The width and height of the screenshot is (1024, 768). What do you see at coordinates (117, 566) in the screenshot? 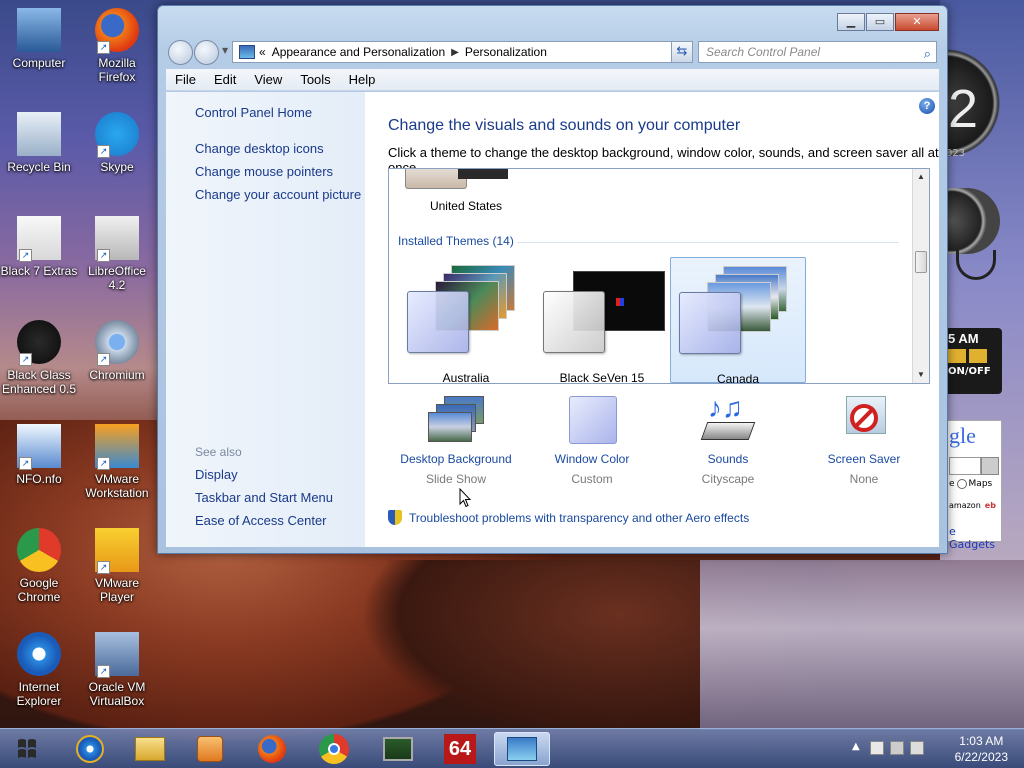
I see `desktop-shortcut-vmware-player: ↗ VMware Player` at bounding box center [117, 566].